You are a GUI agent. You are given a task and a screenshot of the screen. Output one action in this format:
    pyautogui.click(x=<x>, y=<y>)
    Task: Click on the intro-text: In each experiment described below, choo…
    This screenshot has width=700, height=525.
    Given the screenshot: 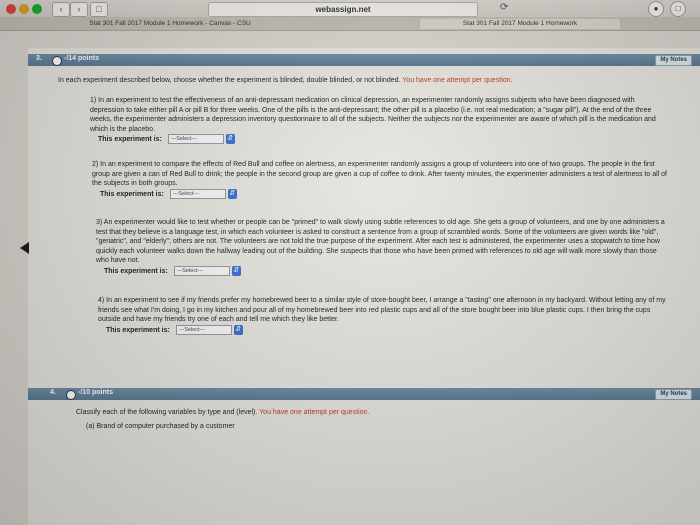 What is the action you would take?
    pyautogui.click(x=229, y=80)
    